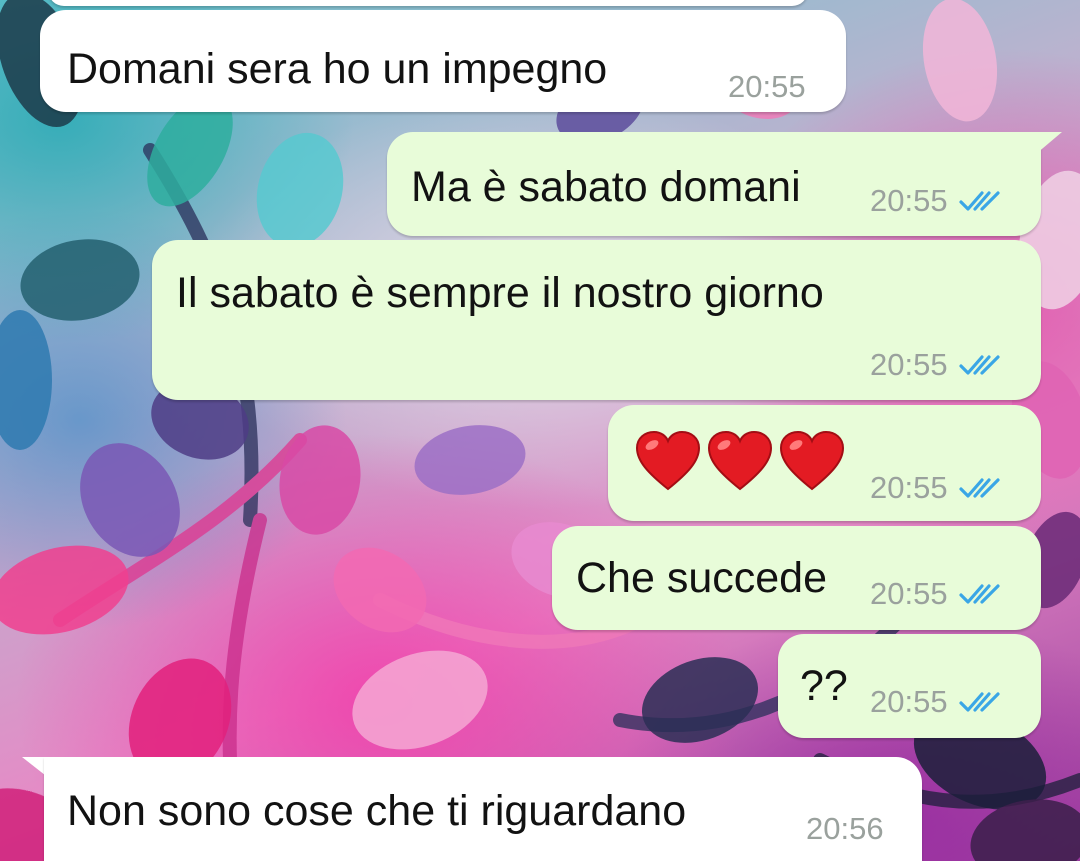 The height and width of the screenshot is (861, 1080). Describe the element at coordinates (500, 293) in the screenshot. I see `message-text: Il sabato è sempre il nostro giorno` at that location.